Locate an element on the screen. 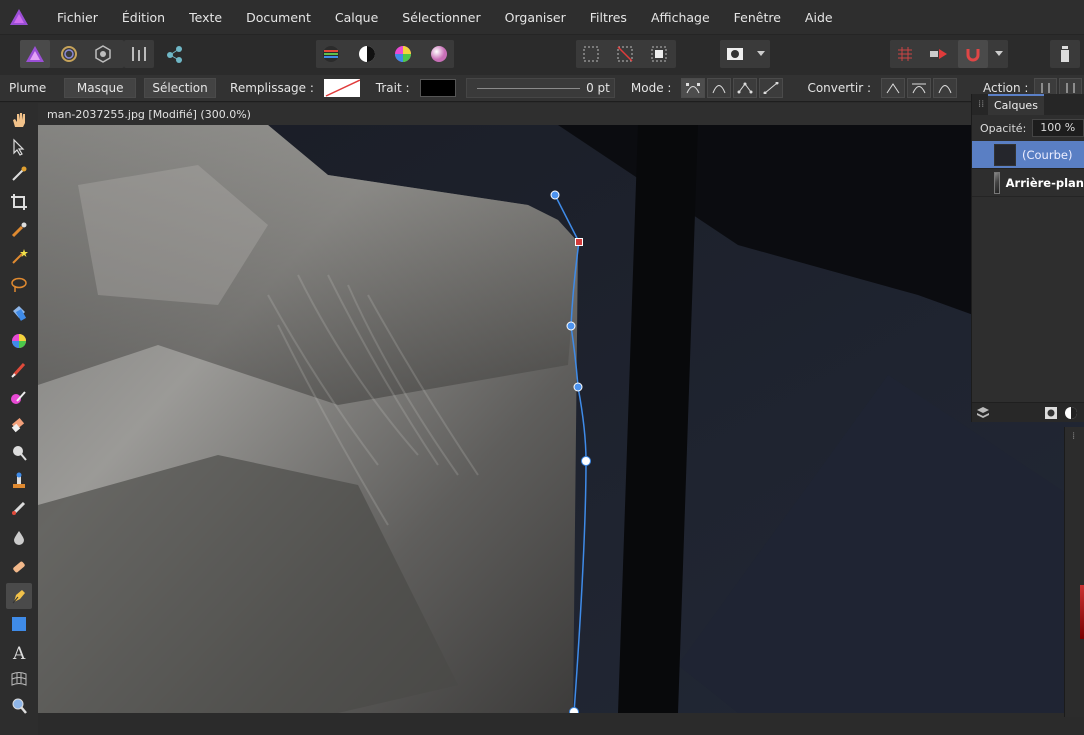 The height and width of the screenshot is (735, 1084). selection-button: Sélection is located at coordinates (180, 88).